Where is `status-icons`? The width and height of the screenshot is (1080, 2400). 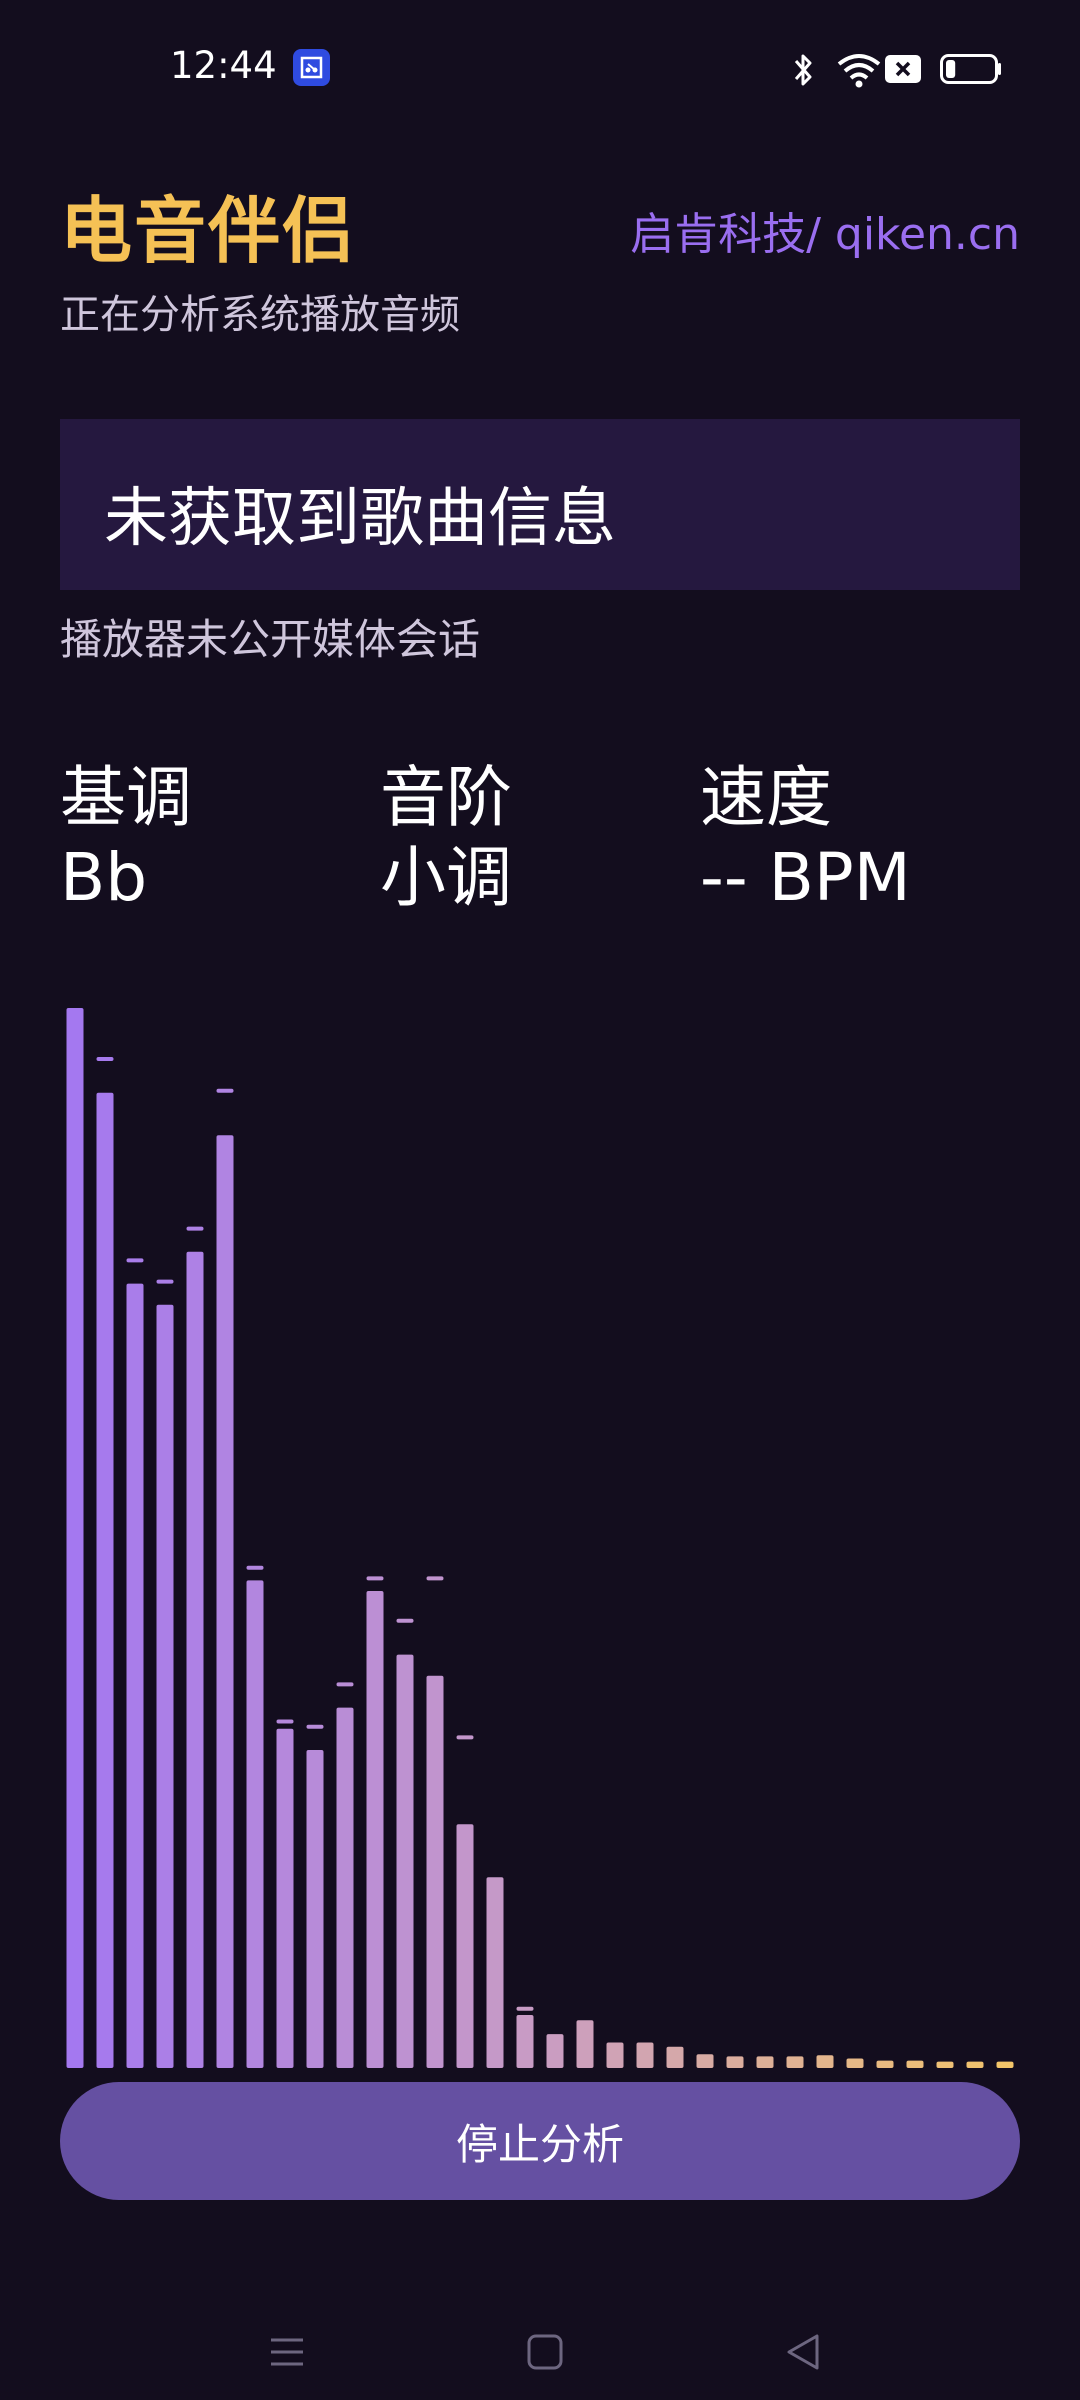 status-icons is located at coordinates (870, 68).